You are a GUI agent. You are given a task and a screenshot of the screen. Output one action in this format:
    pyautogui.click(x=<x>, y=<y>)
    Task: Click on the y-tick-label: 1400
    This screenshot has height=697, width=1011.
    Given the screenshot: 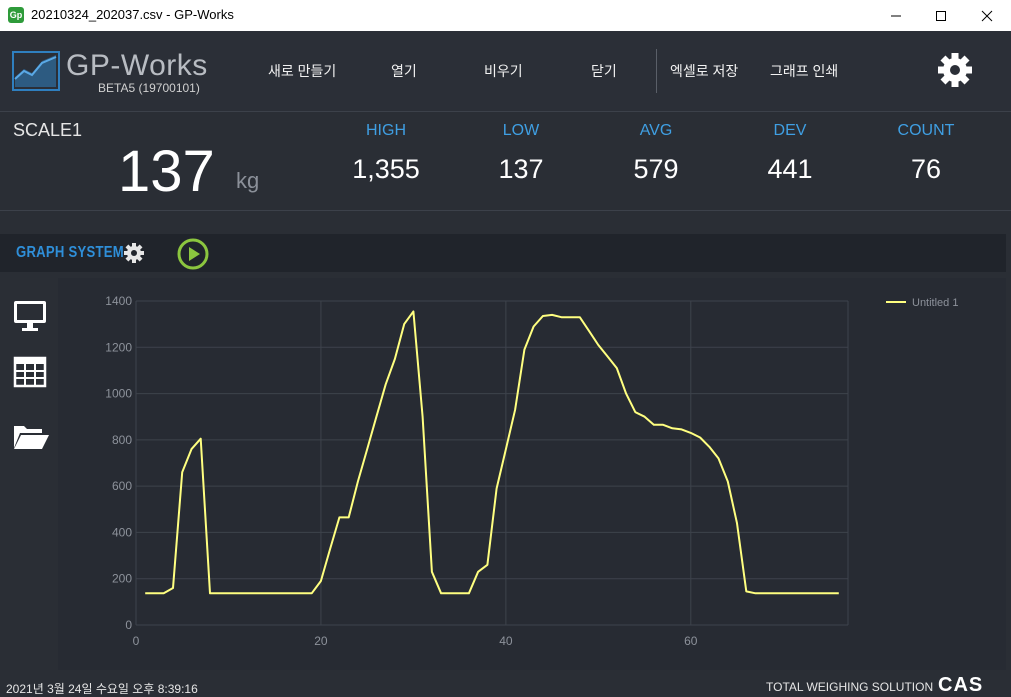 What is the action you would take?
    pyautogui.click(x=118, y=301)
    